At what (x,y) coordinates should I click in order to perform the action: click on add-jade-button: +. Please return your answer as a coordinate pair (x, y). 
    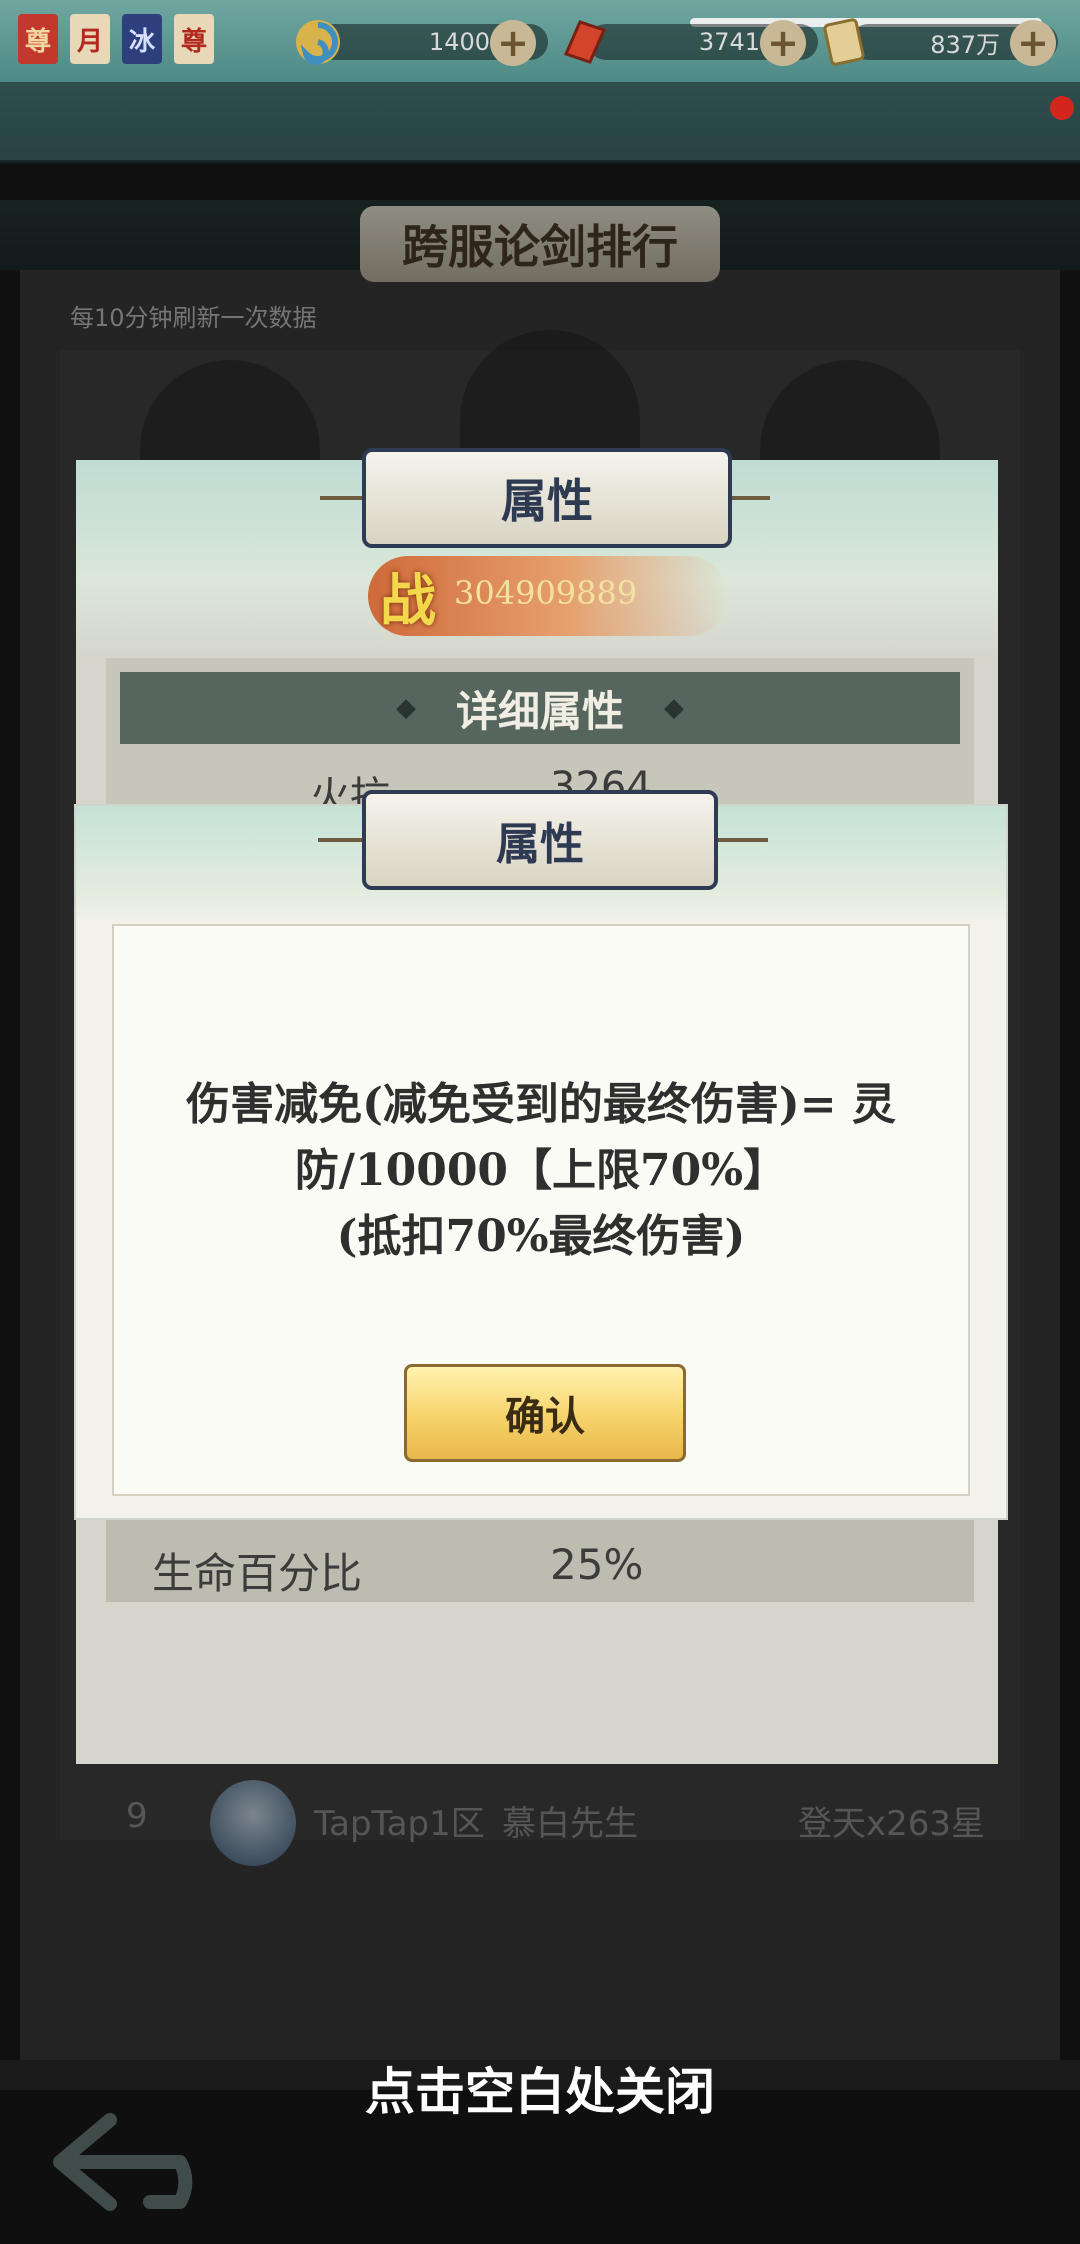
    Looking at the image, I should click on (513, 43).